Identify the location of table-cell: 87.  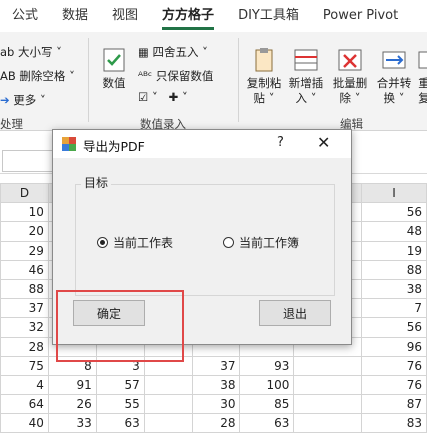
(394, 404).